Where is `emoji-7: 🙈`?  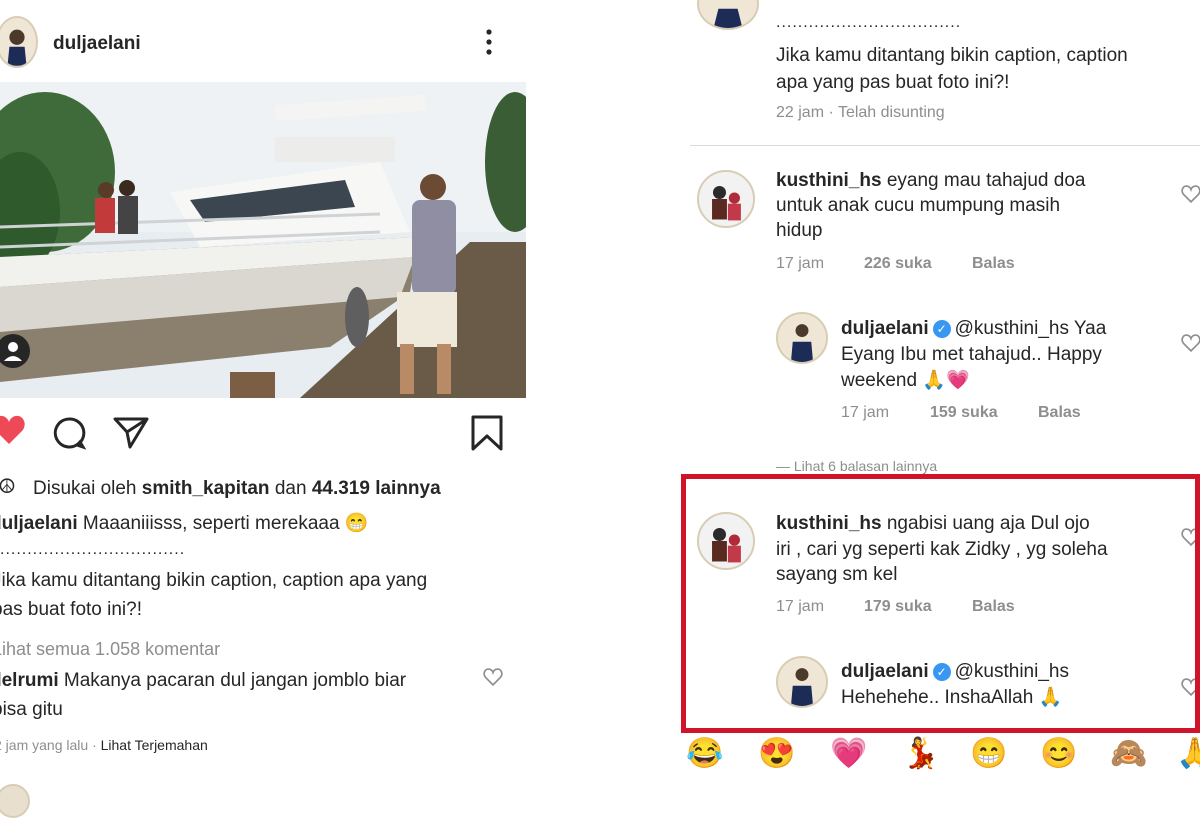
emoji-7: 🙈 is located at coordinates (1128, 753).